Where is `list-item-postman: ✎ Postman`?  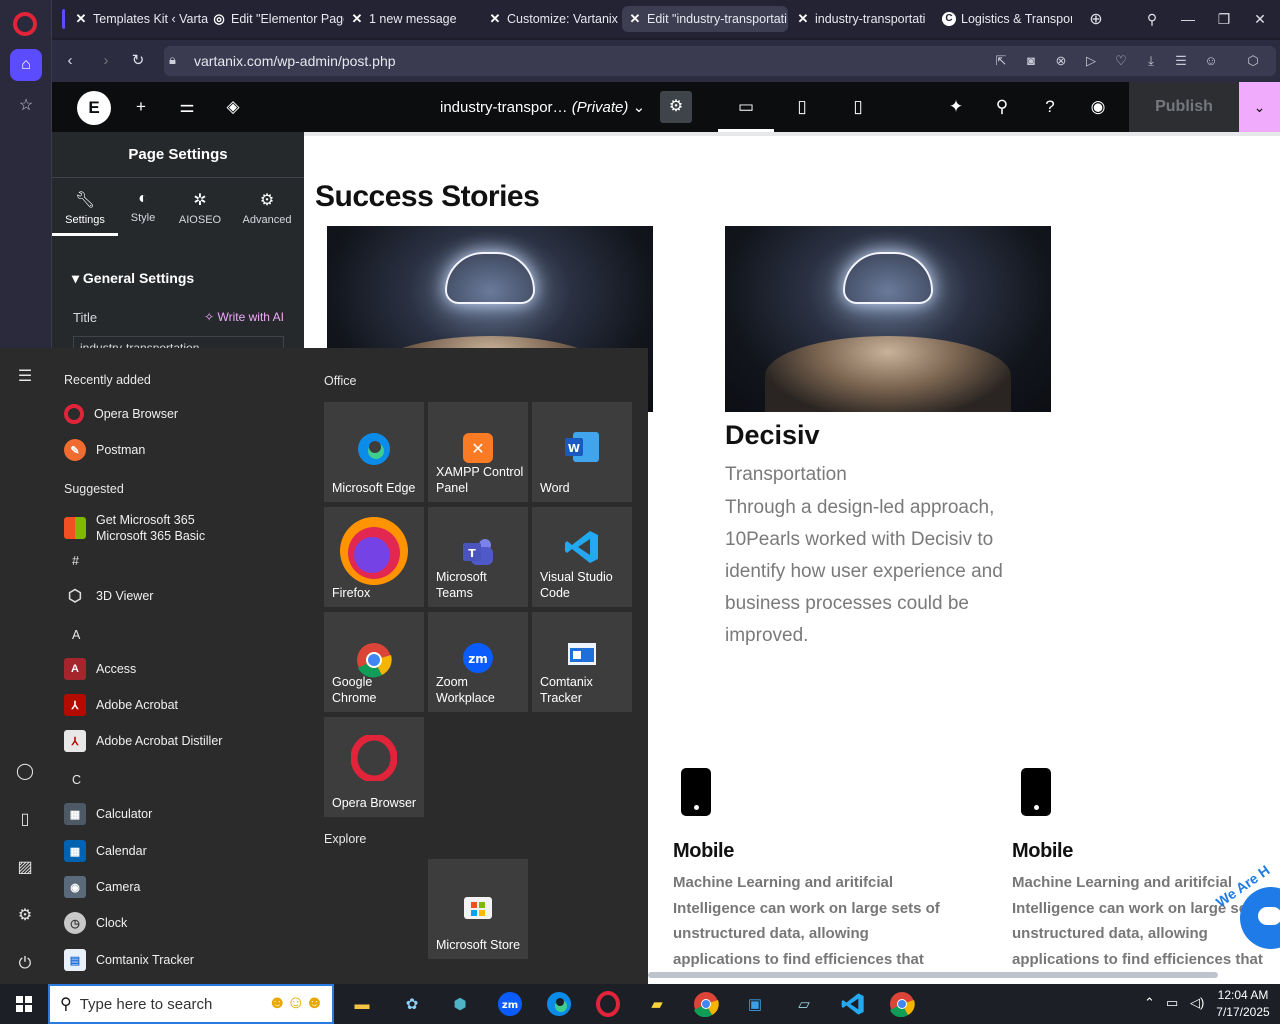
list-item-postman: ✎ Postman is located at coordinates (104, 450).